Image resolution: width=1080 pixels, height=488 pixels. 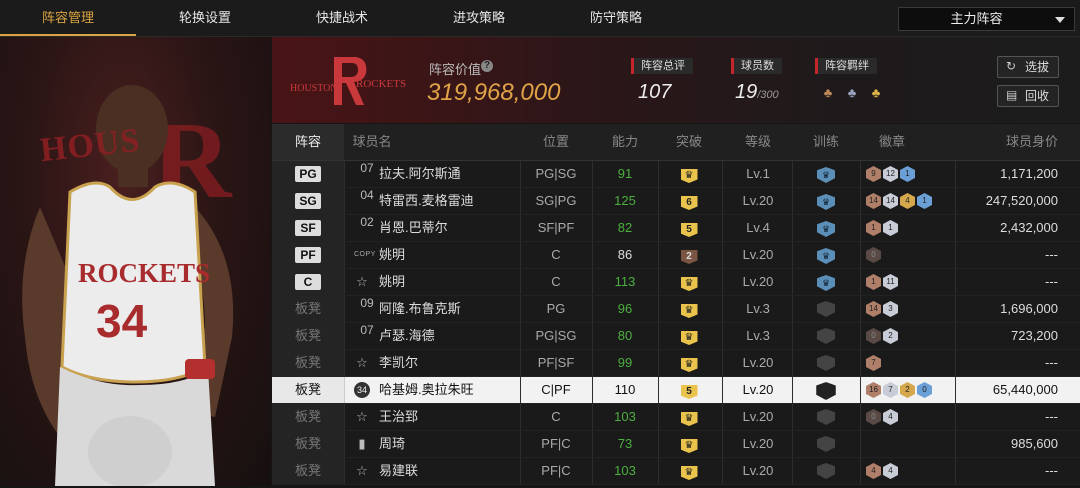 I want to click on col-ability: 能力, so click(x=625, y=142).